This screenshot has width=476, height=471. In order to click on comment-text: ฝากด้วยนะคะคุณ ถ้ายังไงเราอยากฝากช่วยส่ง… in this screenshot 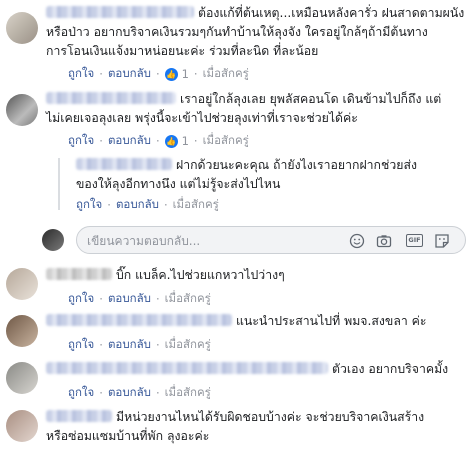, I will do `click(246, 174)`.